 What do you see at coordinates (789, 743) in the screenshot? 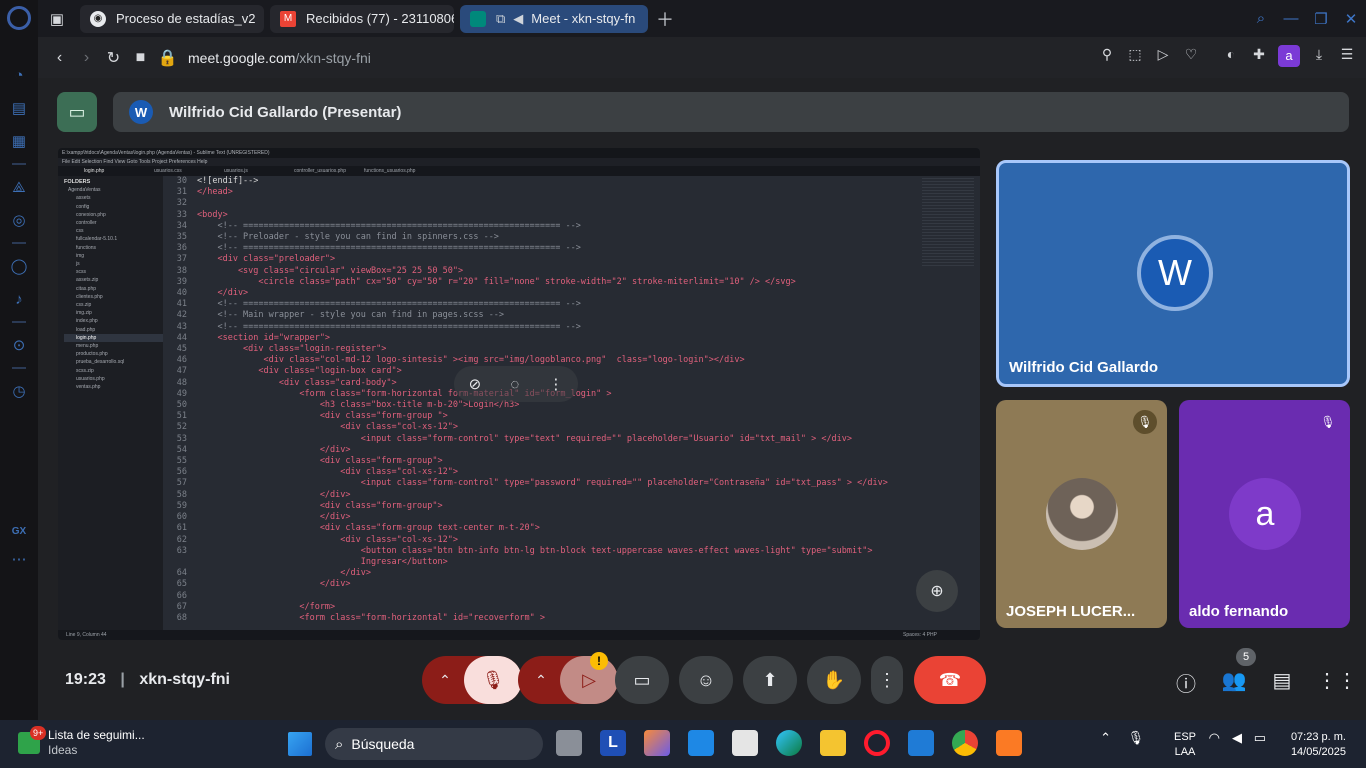
I see `edge-icon` at bounding box center [789, 743].